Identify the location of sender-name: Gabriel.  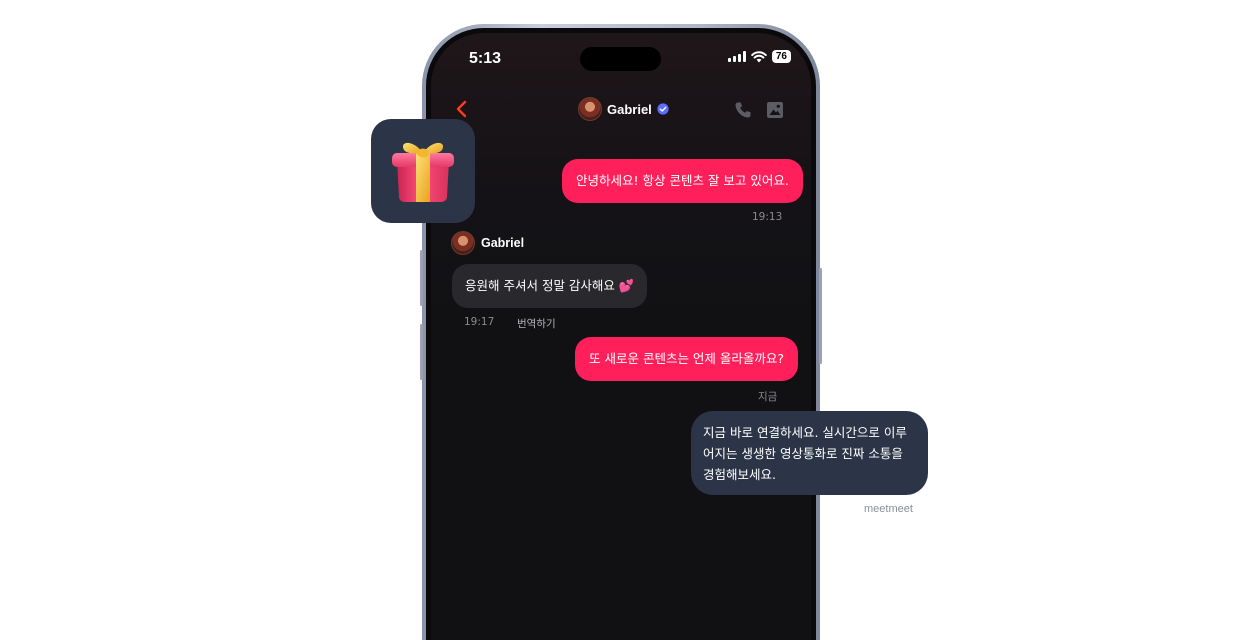
(503, 243).